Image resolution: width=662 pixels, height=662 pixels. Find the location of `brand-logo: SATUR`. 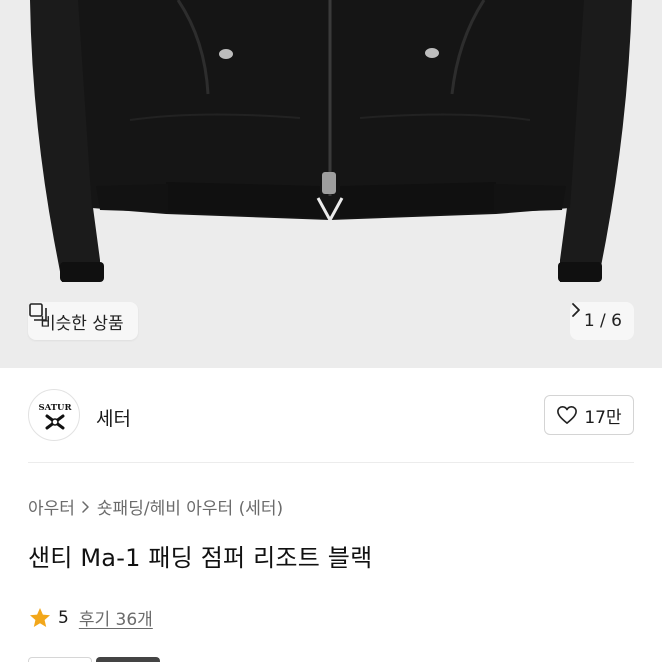

brand-logo: SATUR is located at coordinates (54, 415).